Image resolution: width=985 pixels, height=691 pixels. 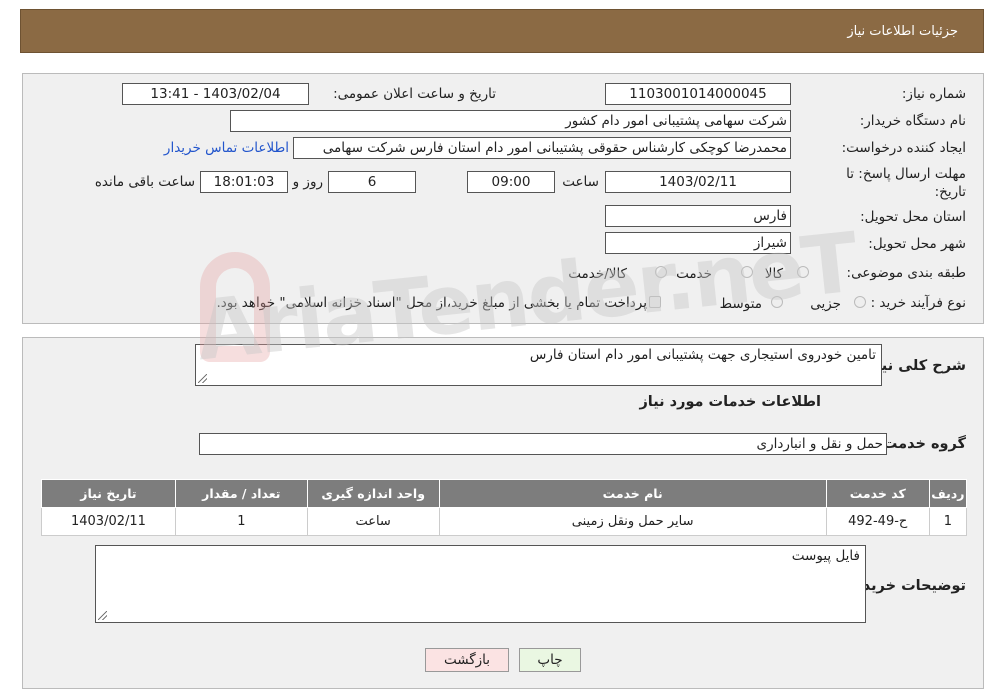 What do you see at coordinates (918, 303) in the screenshot?
I see `purchase-type-label: نوع فرآیند خرید :` at bounding box center [918, 303].